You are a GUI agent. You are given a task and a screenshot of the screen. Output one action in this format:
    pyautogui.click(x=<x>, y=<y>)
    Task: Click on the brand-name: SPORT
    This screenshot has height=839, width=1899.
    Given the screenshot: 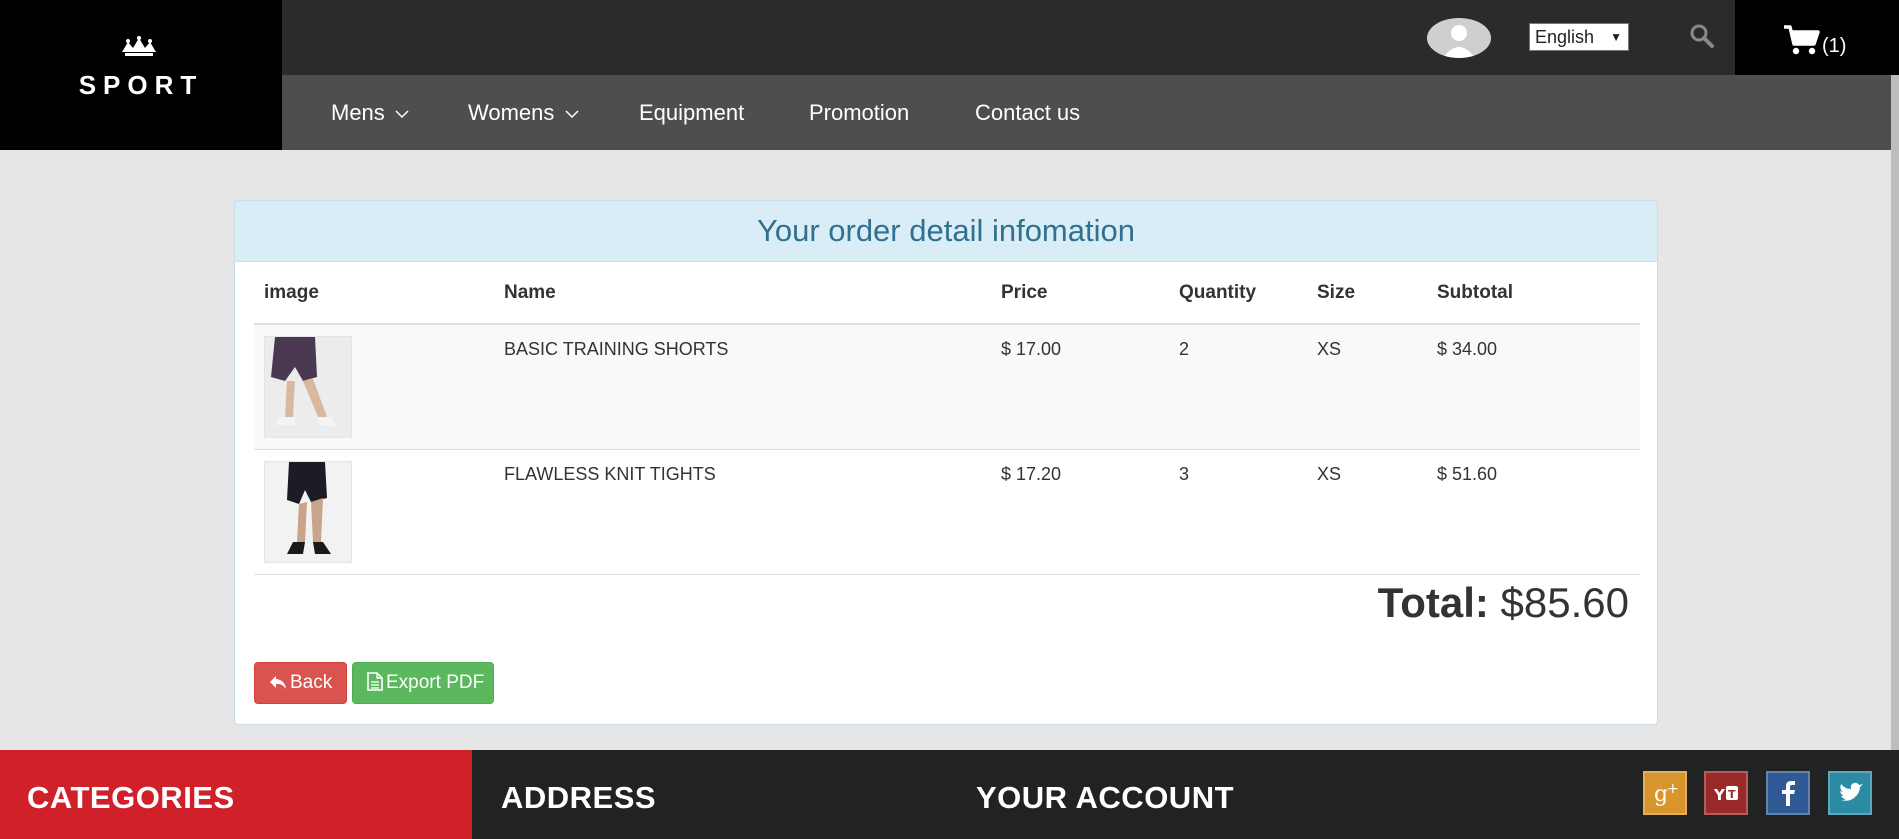 What is the action you would take?
    pyautogui.click(x=141, y=85)
    